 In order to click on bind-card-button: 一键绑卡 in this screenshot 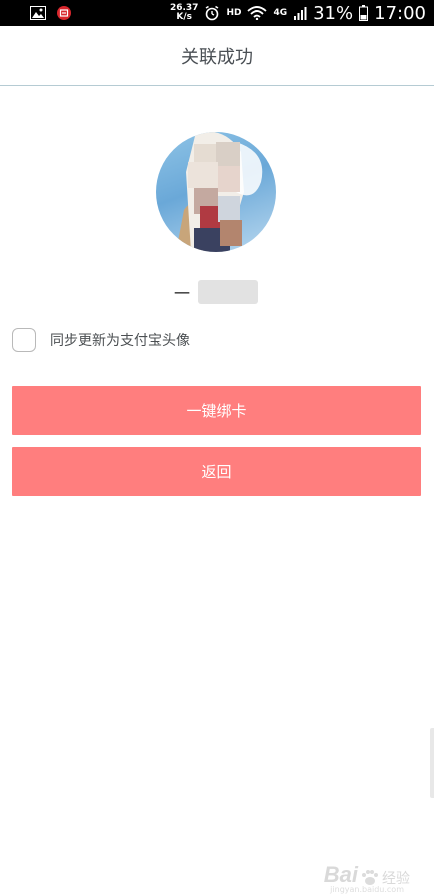, I will do `click(216, 410)`.